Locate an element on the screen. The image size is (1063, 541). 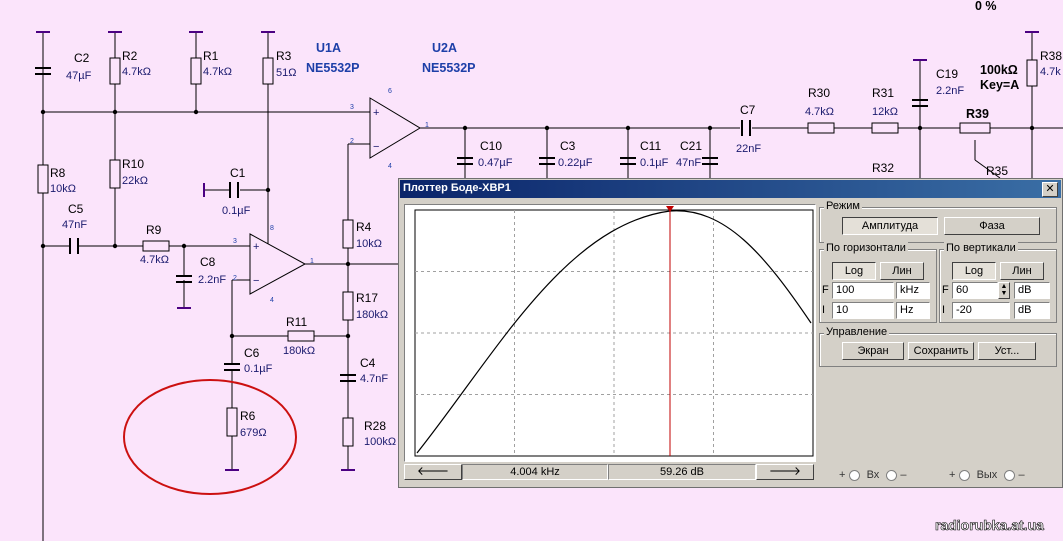
mode-group: Режим Амплитуда Фаза is located at coordinates (938, 221).